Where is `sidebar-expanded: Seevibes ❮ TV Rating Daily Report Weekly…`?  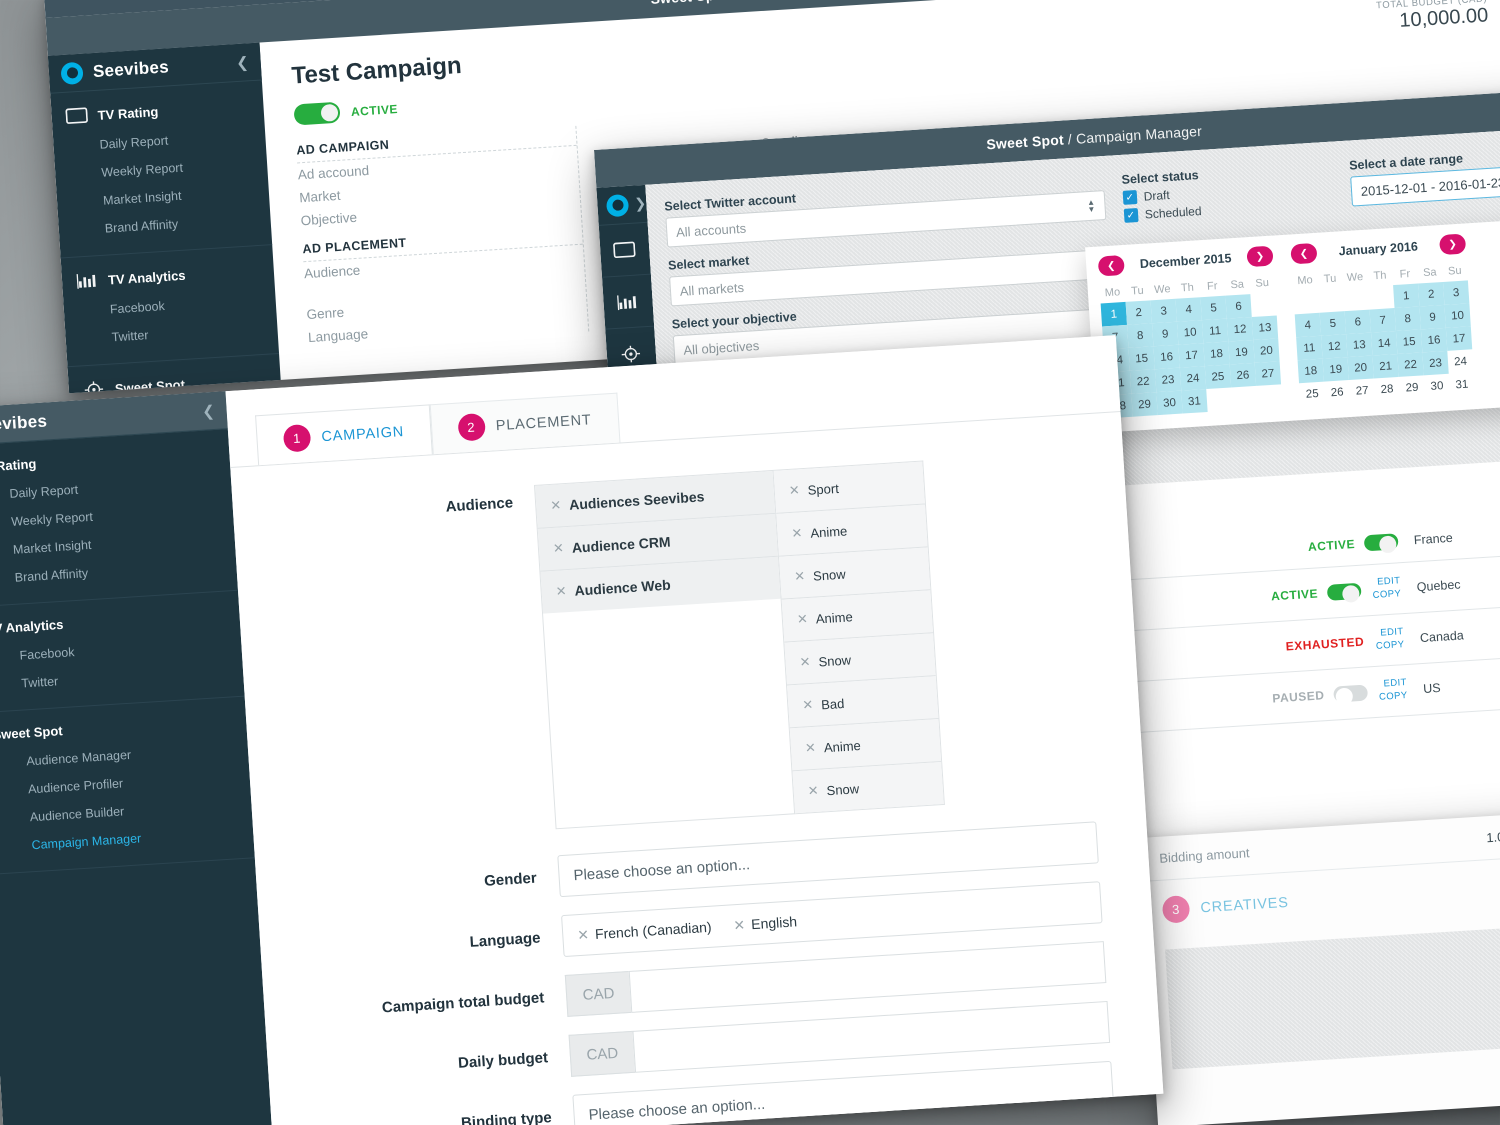
sidebar-expanded: Seevibes ❮ TV Rating Daily Report Weekly… is located at coordinates (165, 218).